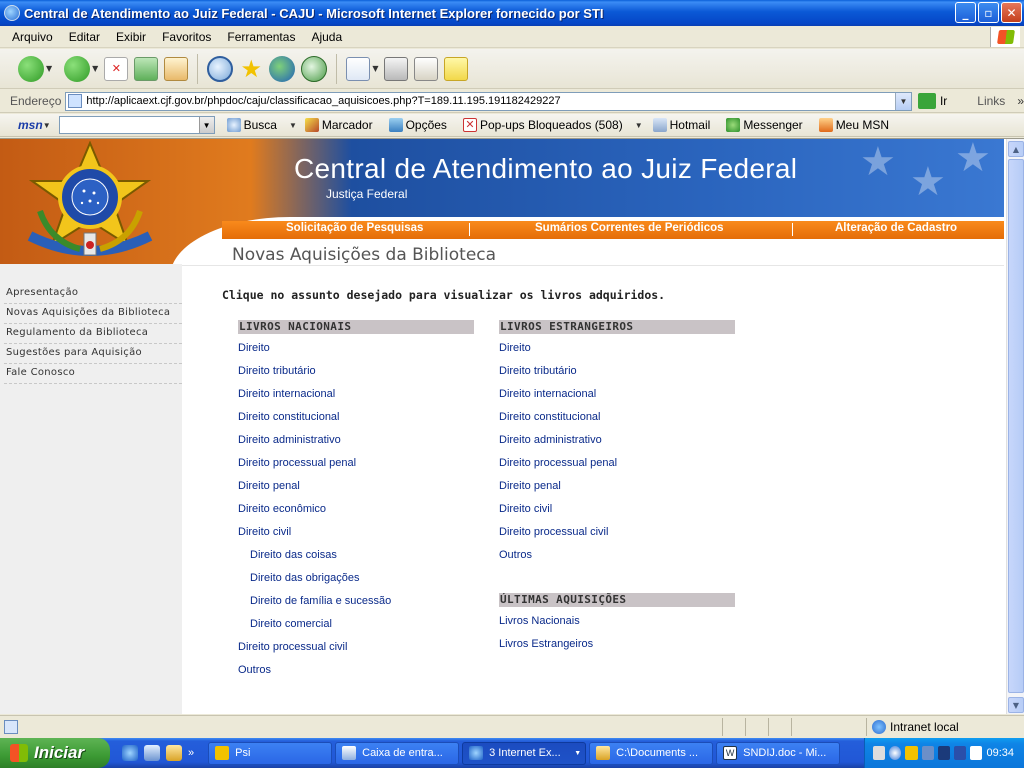  Describe the element at coordinates (130, 753) in the screenshot. I see `ie-quicklaunch-icon` at that location.